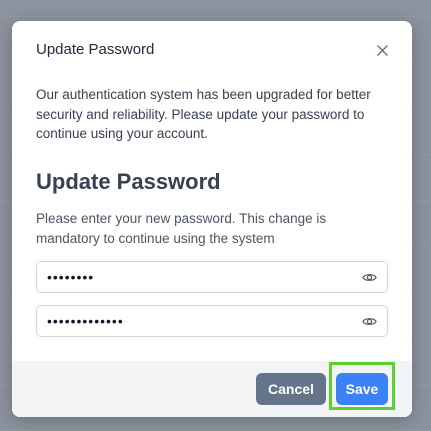  I want to click on section-title: Update Password, so click(128, 181).